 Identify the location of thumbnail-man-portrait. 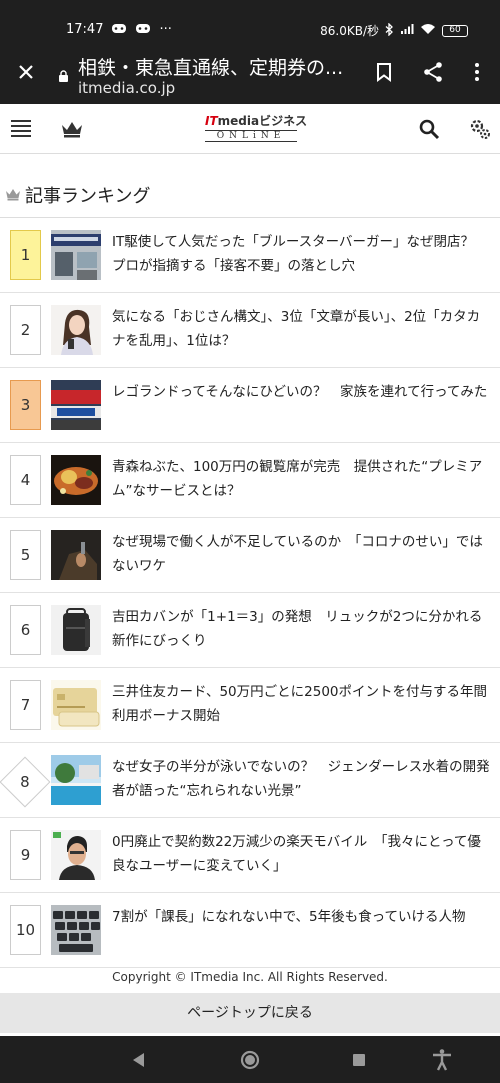
(76, 855).